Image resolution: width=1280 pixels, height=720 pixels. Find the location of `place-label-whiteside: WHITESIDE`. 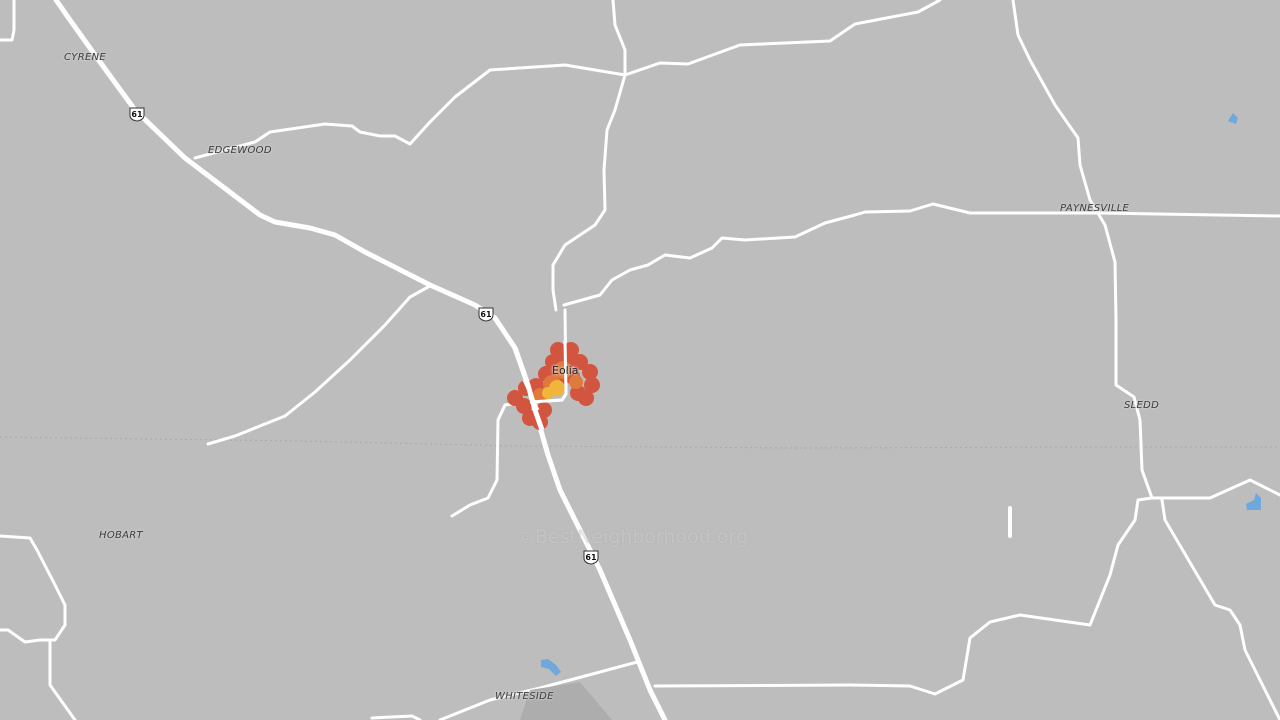

place-label-whiteside: WHITESIDE is located at coordinates (524, 696).